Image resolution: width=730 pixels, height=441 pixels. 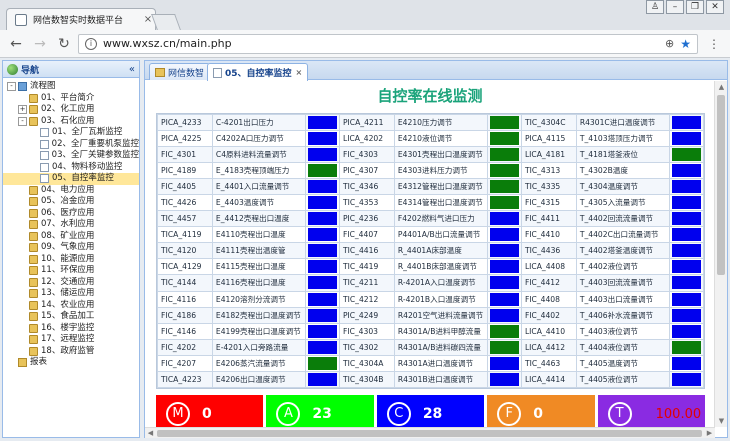 I want to click on tree-item-label: 14、农业应用, so click(x=68, y=304).